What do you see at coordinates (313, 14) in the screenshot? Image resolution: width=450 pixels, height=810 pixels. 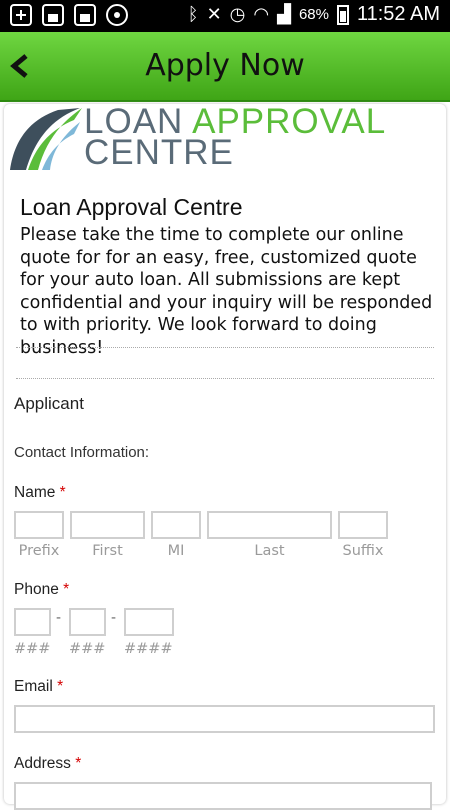 I see `battery-percent: 68%` at bounding box center [313, 14].